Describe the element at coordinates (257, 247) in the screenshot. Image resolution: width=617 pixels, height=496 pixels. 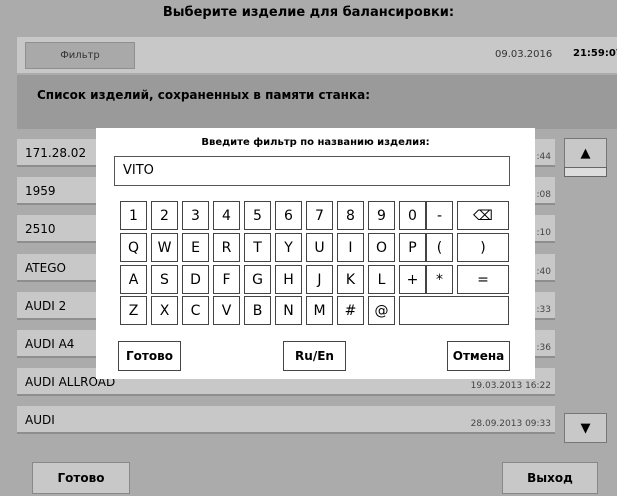
I see `key: T` at that location.